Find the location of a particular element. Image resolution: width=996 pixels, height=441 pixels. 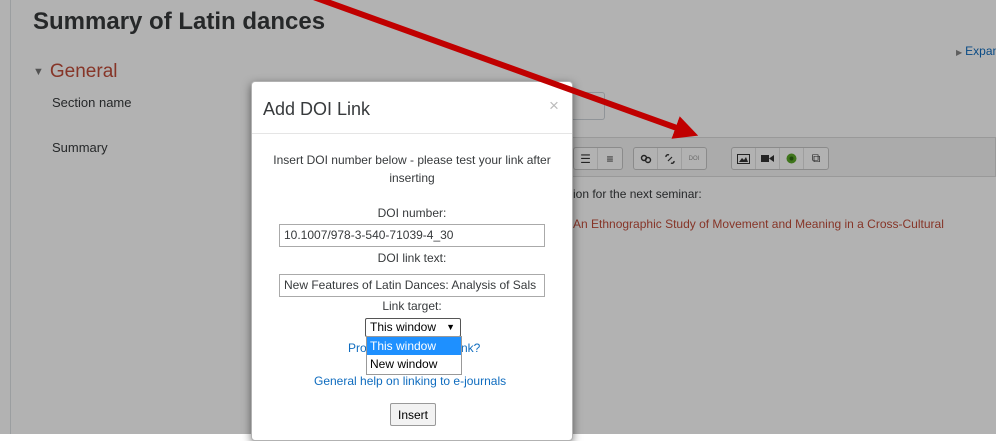

dropdown-arrow-icon: ▼ is located at coordinates (450, 327).